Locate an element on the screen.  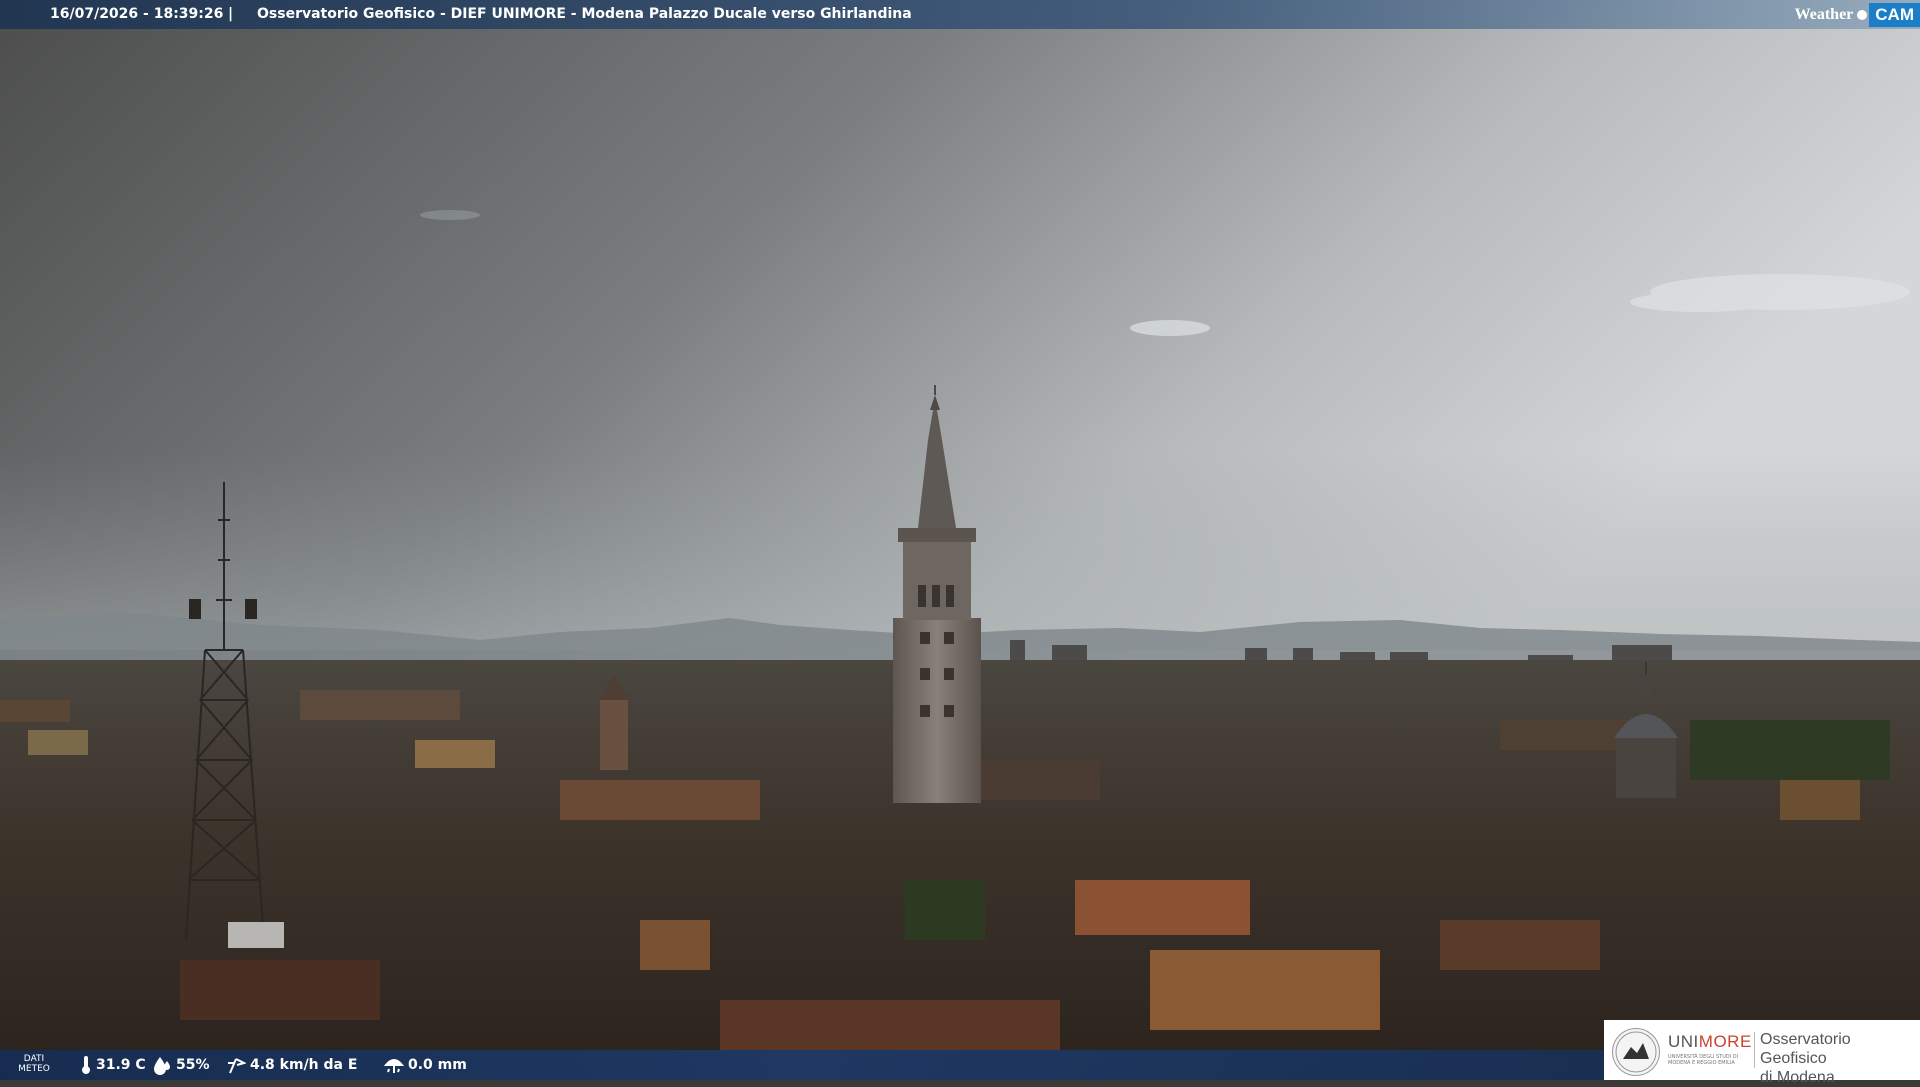
humidity-reading: 55% is located at coordinates (181, 1065).